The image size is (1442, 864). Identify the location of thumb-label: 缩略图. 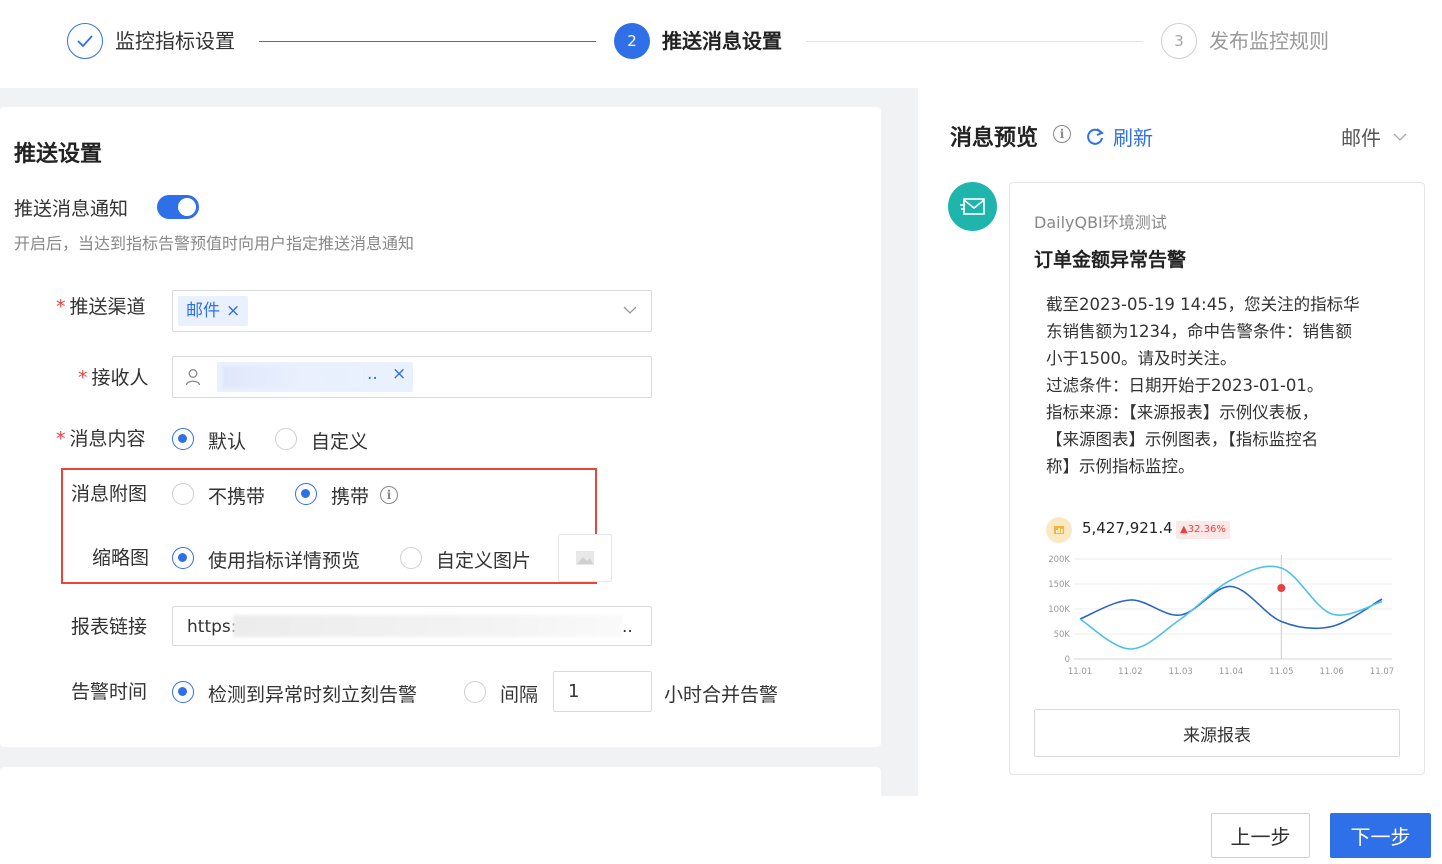
(121, 558).